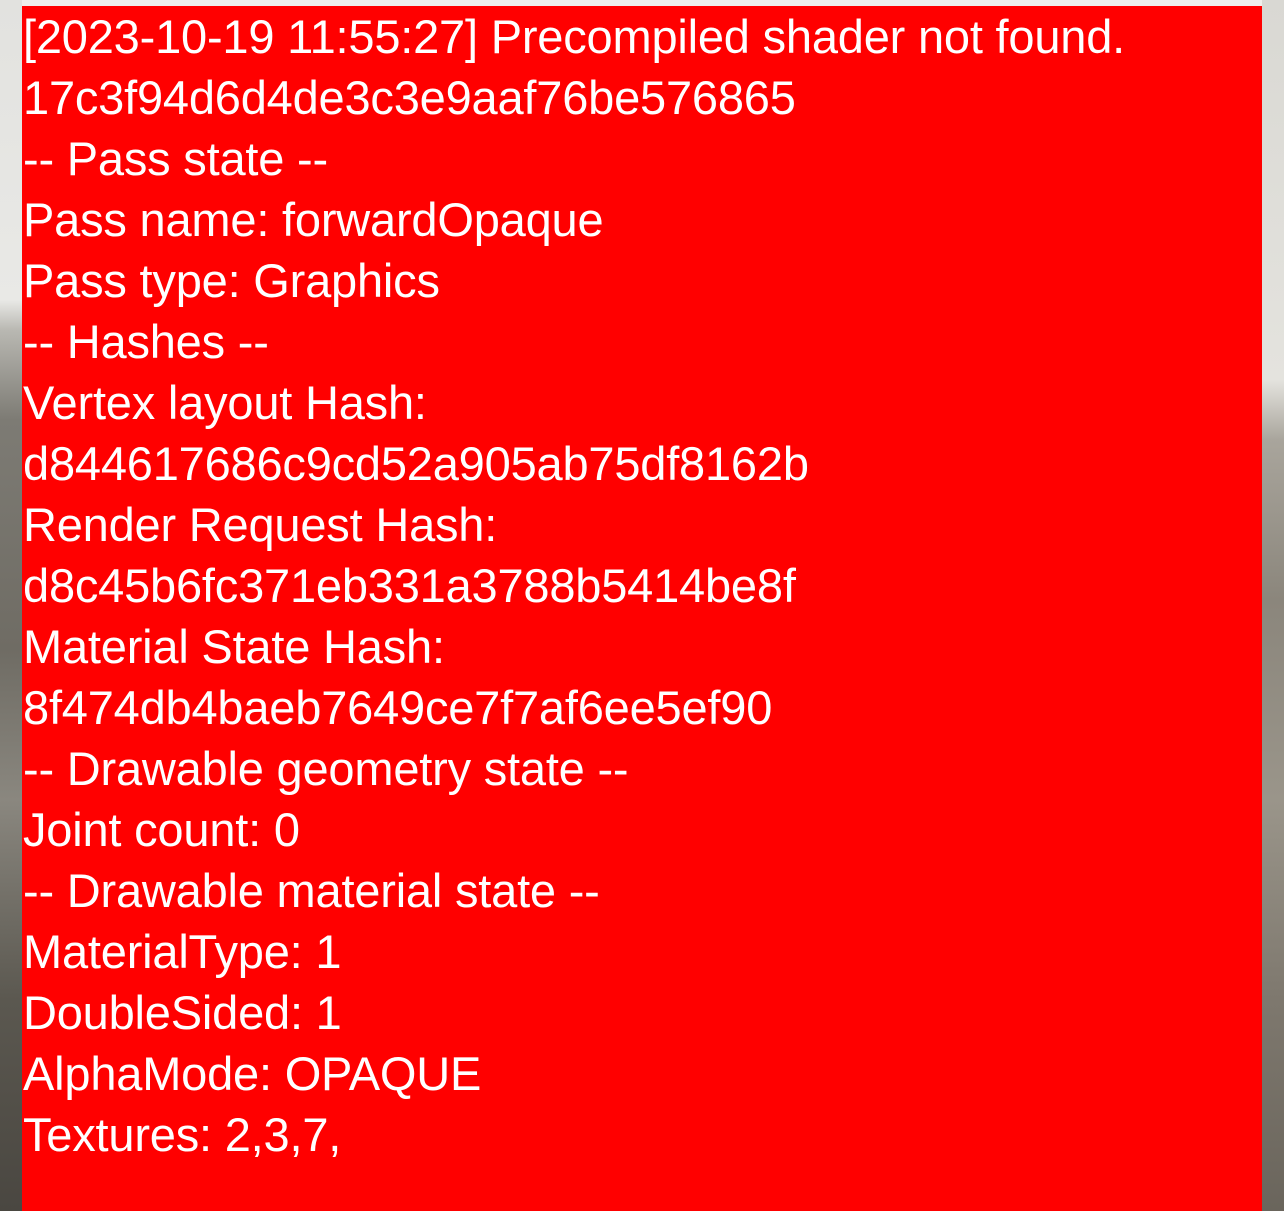 This screenshot has height=1211, width=1284. I want to click on log-line-render-request-hash: d8c45b6fc371eb331a3788b5414be8f, so click(409, 585).